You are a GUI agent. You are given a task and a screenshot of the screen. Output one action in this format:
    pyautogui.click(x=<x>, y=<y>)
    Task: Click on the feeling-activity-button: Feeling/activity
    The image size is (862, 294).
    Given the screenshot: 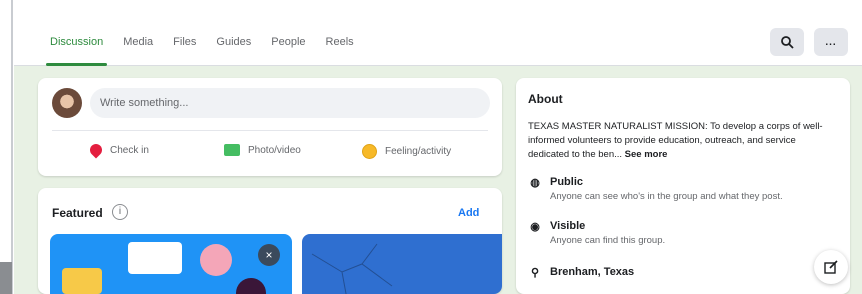 What is the action you would take?
    pyautogui.click(x=406, y=151)
    